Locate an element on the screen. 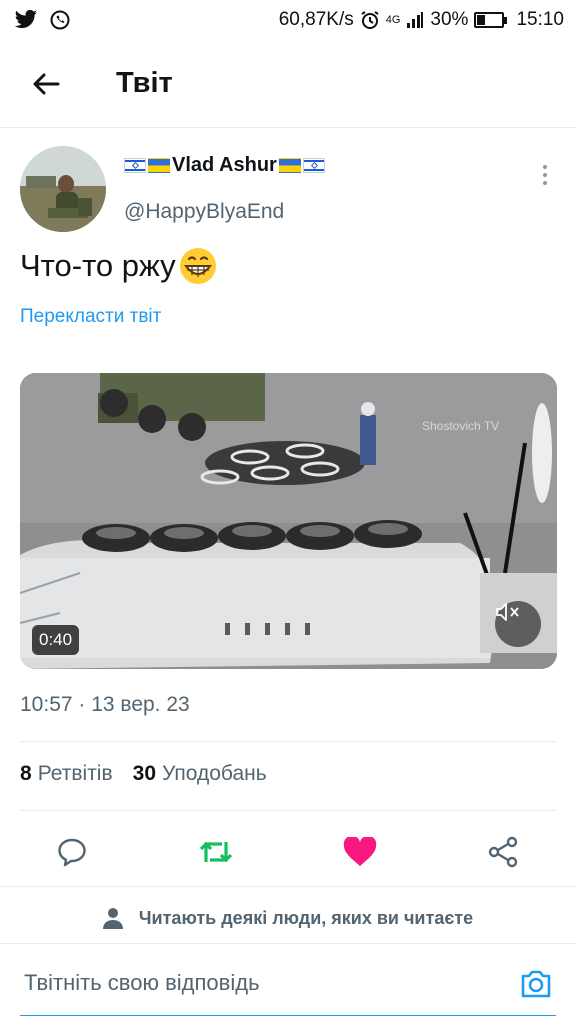 This screenshot has width=576, height=1024. muted-speaker-icon is located at coordinates (507, 612).